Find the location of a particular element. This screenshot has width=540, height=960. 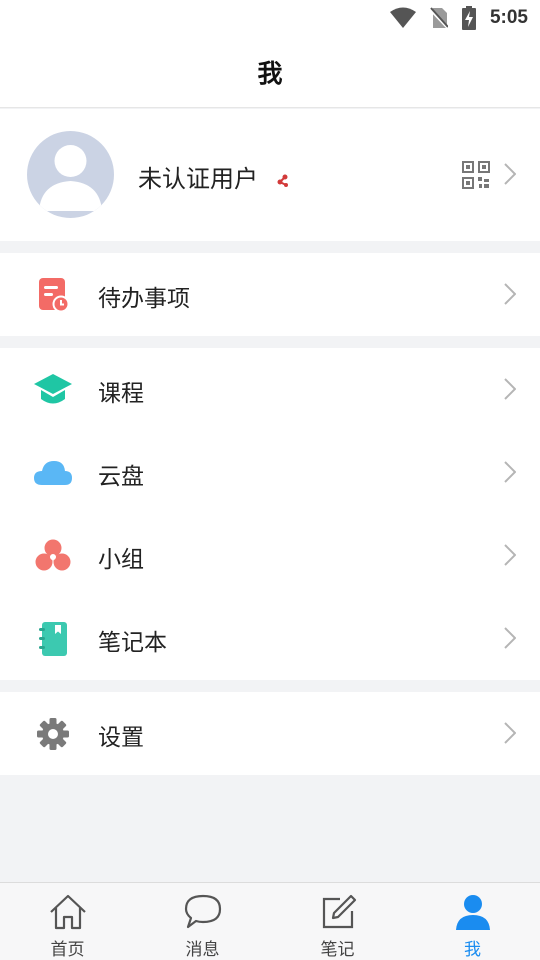

menu-item-groups: 小组 is located at coordinates (270, 555).